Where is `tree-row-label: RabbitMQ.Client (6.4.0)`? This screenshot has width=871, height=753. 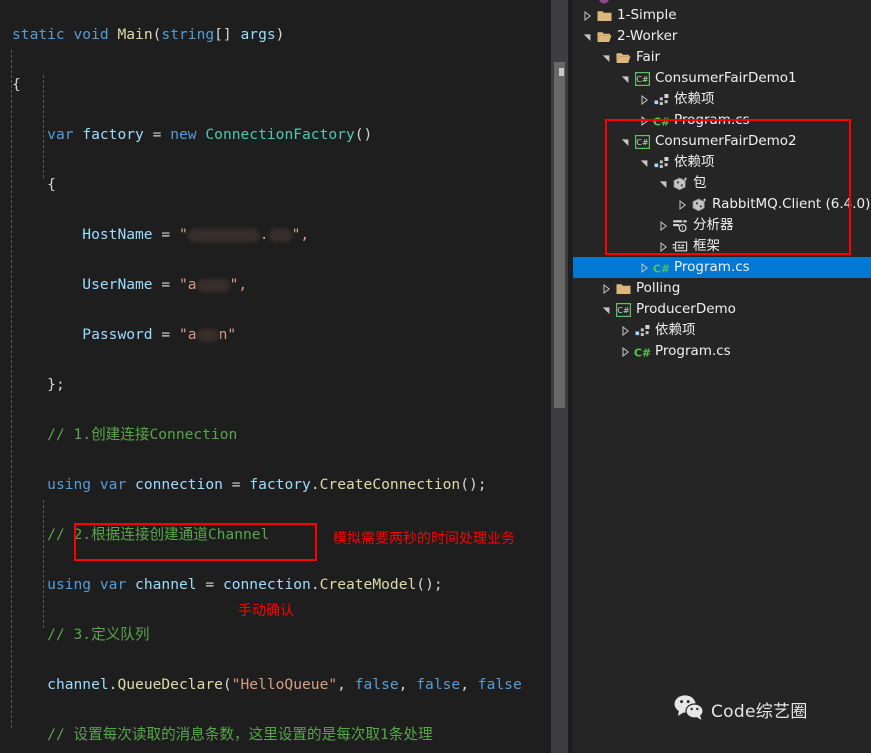
tree-row-label: RabbitMQ.Client (6.4.0) is located at coordinates (791, 204).